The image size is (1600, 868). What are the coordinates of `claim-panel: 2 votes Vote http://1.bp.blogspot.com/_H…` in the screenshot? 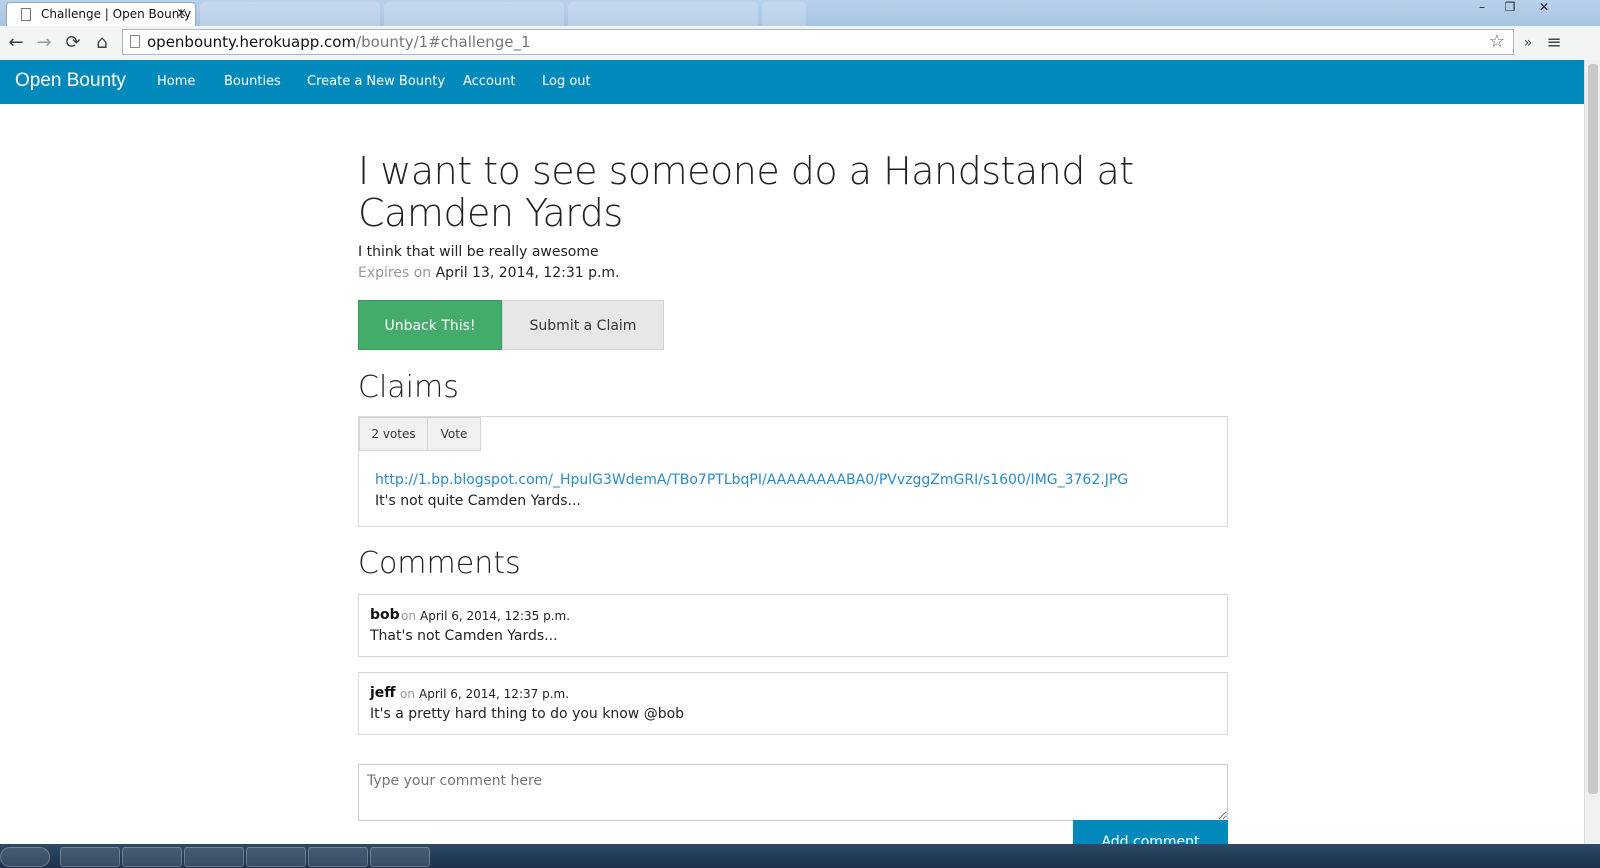 It's located at (793, 471).